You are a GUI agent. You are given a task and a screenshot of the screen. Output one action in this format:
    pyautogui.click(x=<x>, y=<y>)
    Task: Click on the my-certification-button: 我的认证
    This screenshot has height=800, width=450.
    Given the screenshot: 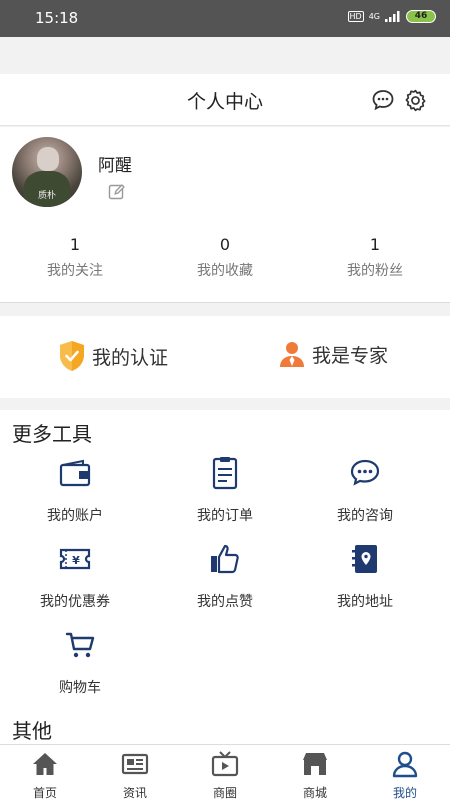 What is the action you would take?
    pyautogui.click(x=113, y=356)
    